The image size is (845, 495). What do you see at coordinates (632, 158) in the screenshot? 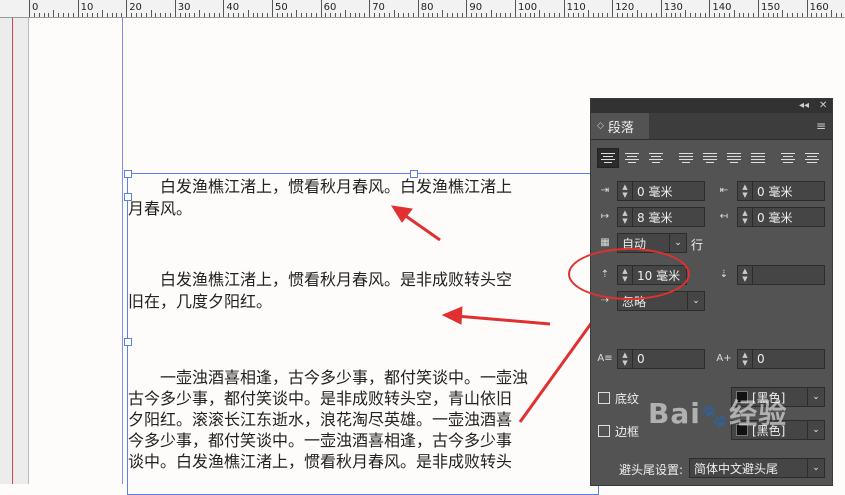
I see `align-center-button` at bounding box center [632, 158].